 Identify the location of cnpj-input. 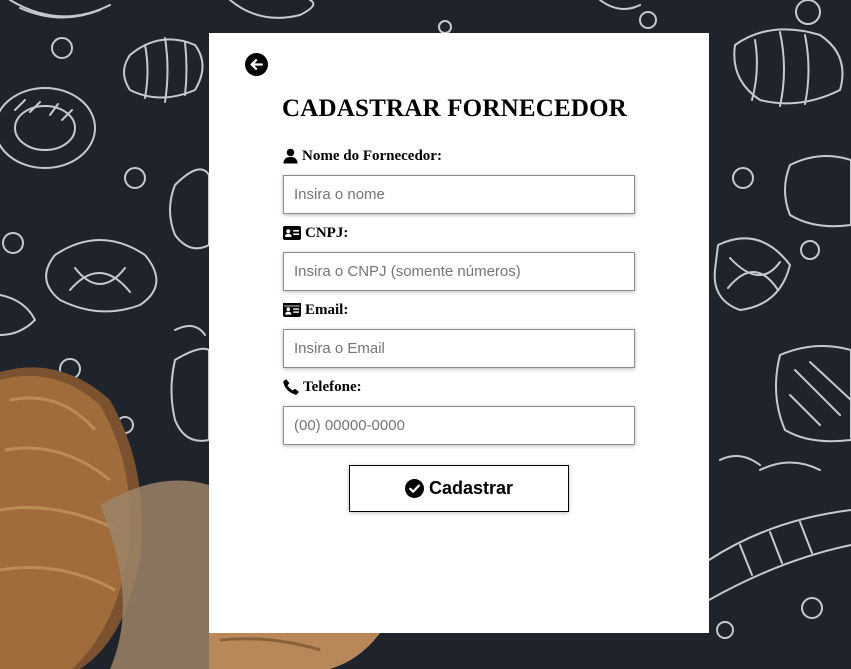
(459, 271).